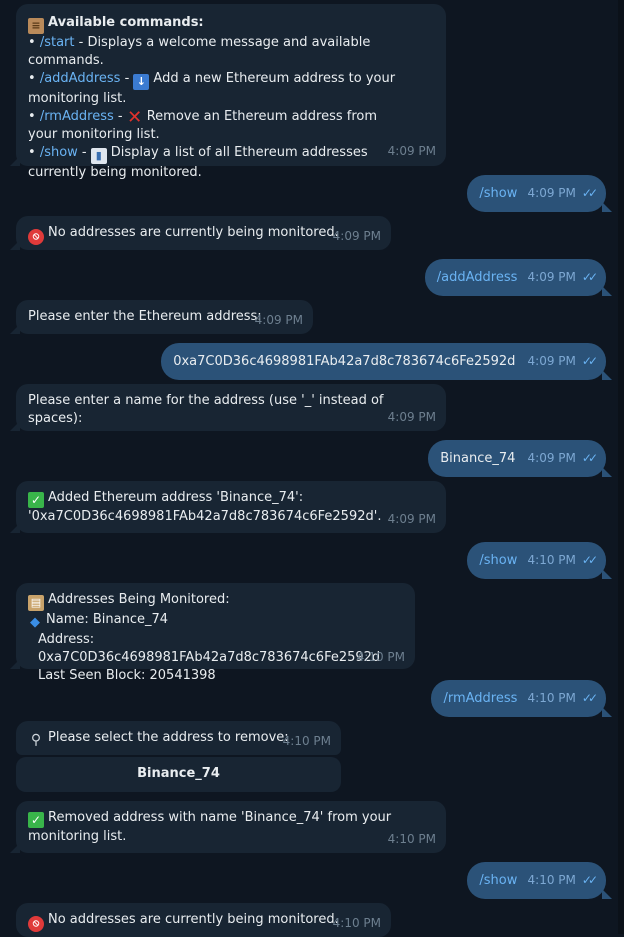  What do you see at coordinates (178, 774) in the screenshot?
I see `inline-button-binance-74: Binance_74` at bounding box center [178, 774].